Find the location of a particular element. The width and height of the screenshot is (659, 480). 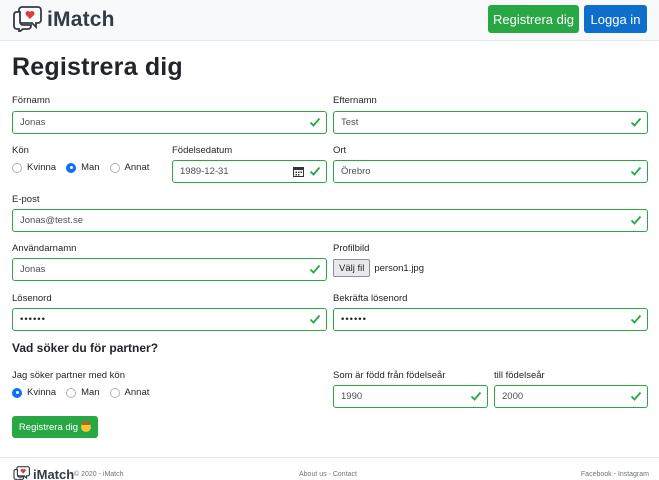

gender-option-man: Man is located at coordinates (83, 167).